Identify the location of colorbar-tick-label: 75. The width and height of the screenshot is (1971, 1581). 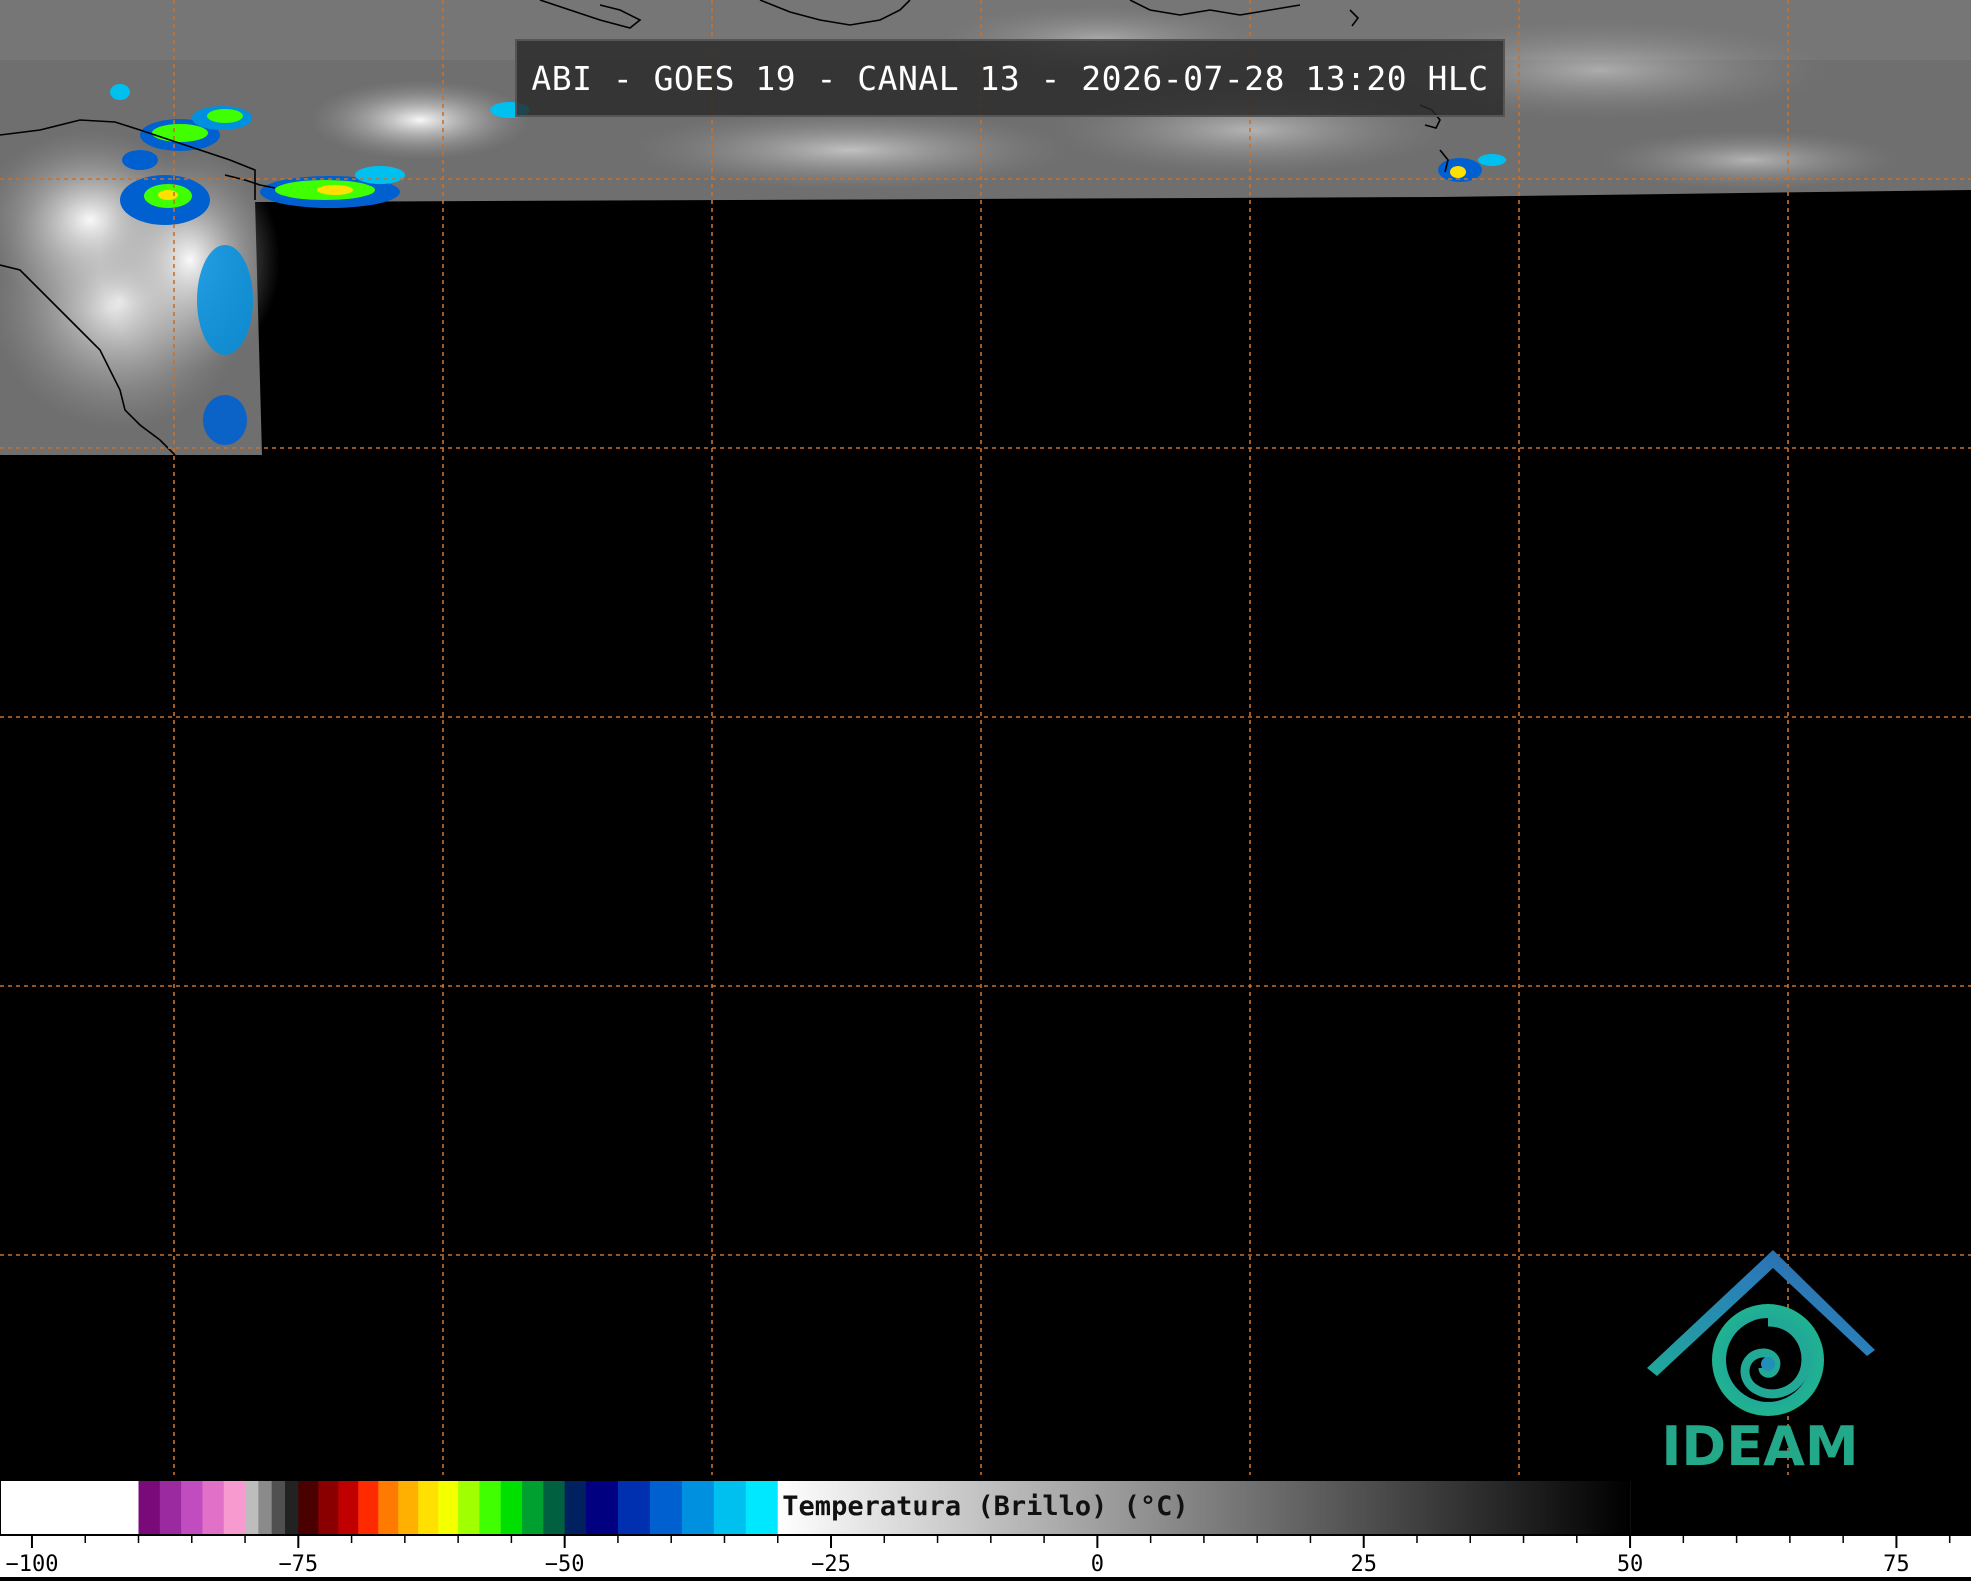
(1896, 1564).